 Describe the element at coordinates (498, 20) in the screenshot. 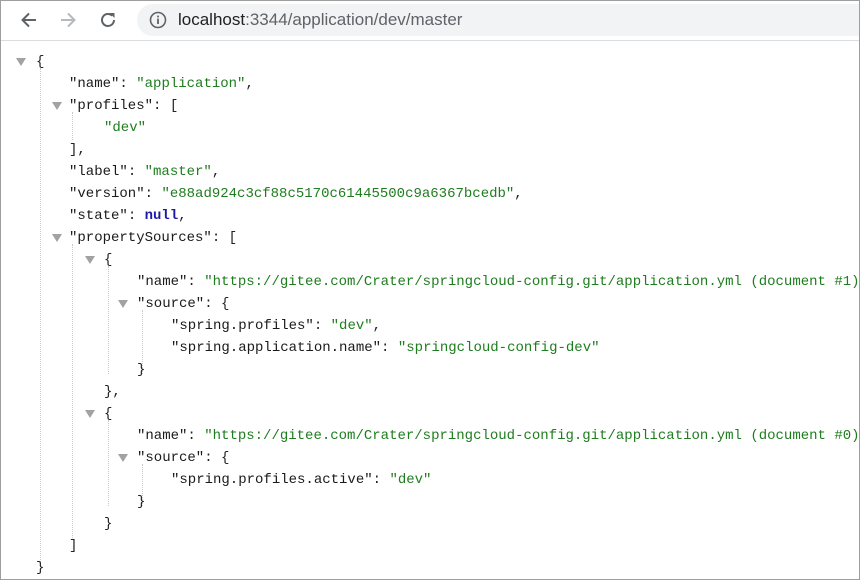

I see `address-bar: localhost:3344/application/dev/master` at that location.